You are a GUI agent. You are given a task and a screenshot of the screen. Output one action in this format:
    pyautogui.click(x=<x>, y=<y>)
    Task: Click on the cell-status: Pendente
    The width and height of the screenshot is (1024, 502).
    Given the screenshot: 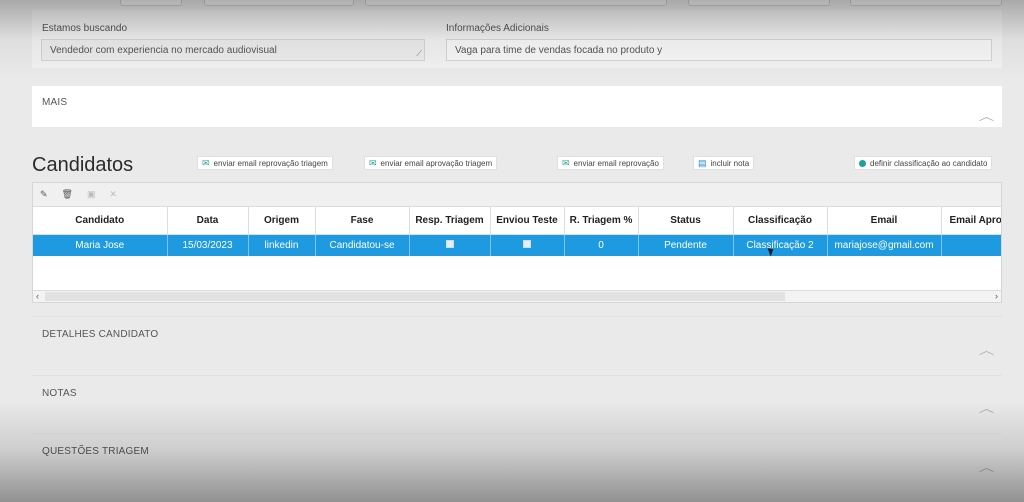 What is the action you would take?
    pyautogui.click(x=686, y=245)
    